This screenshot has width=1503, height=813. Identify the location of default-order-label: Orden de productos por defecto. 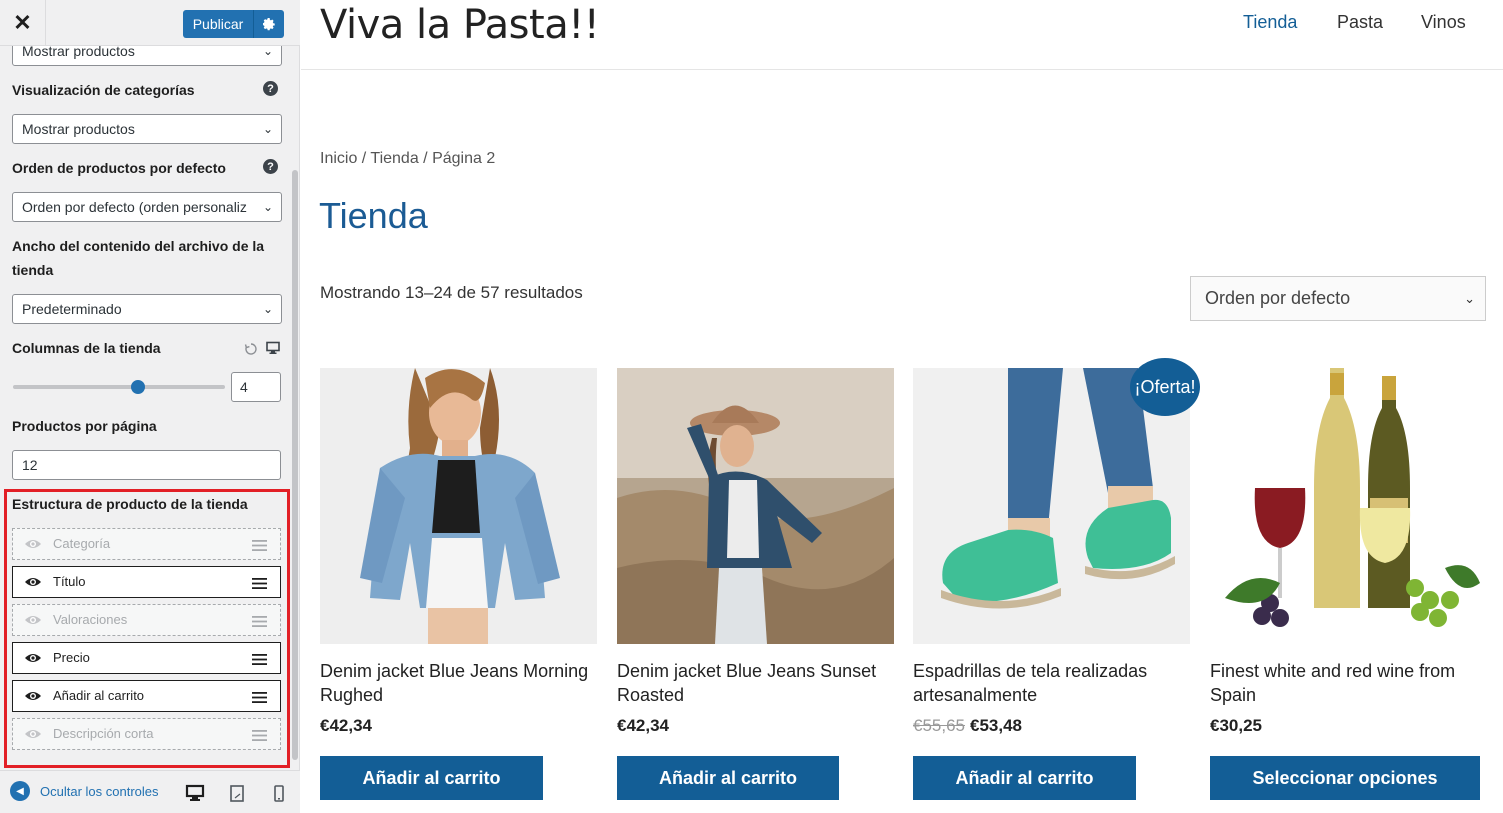
(119, 168).